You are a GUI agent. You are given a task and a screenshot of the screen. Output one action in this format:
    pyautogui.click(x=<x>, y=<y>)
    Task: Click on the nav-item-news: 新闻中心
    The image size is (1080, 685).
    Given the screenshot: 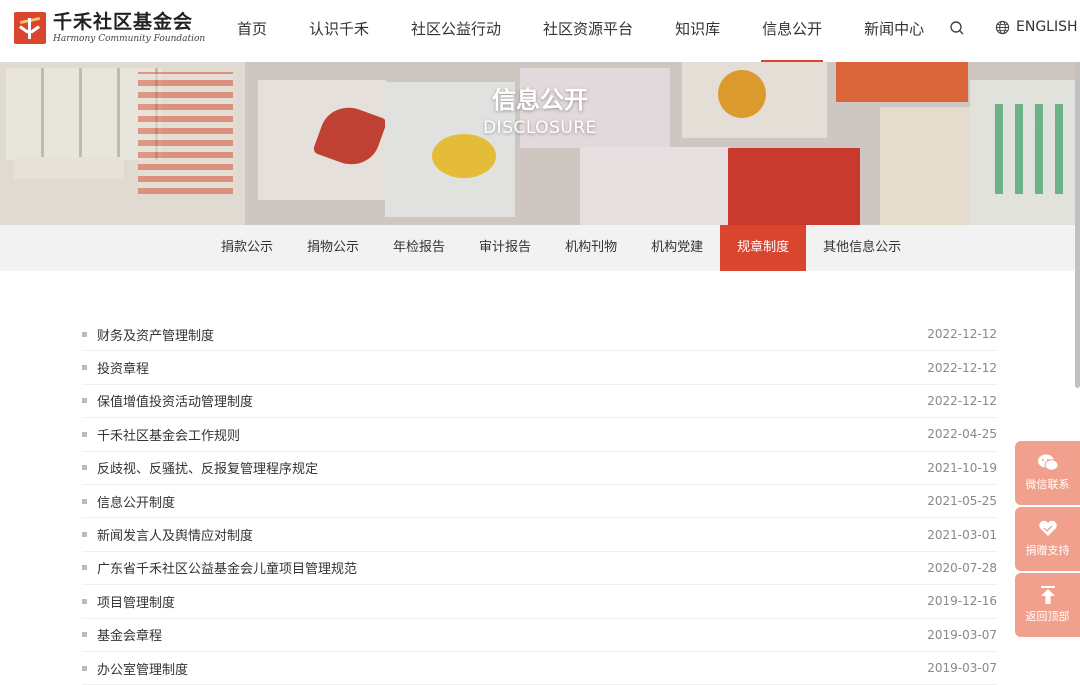 What is the action you would take?
    pyautogui.click(x=894, y=31)
    